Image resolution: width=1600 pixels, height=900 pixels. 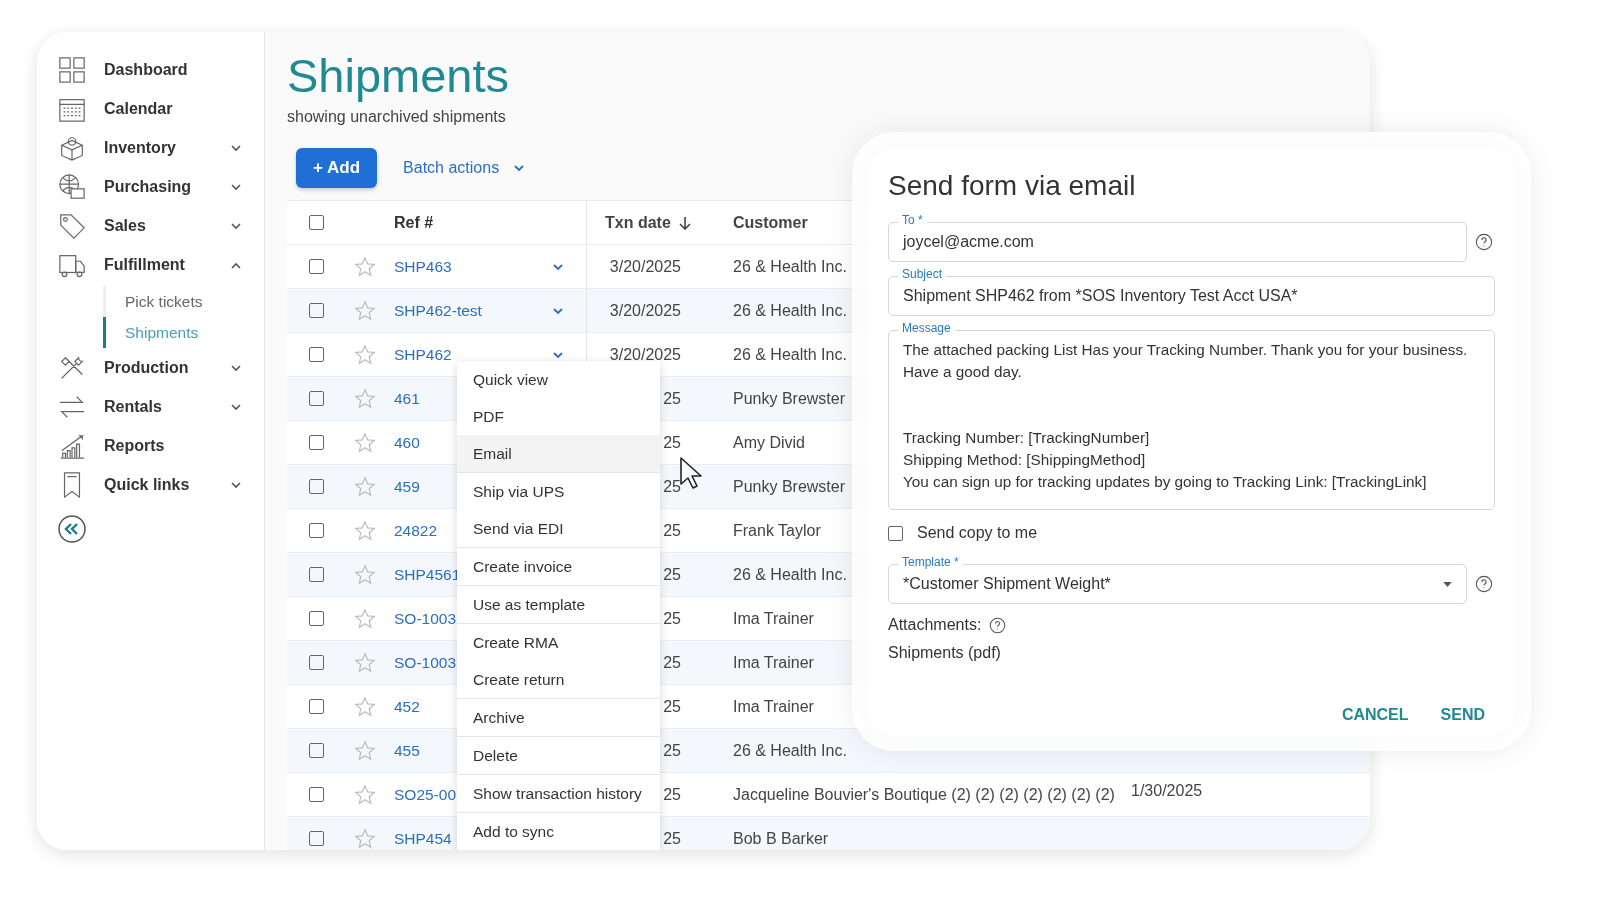 I want to click on menu-item: Create return, so click(x=558, y=679).